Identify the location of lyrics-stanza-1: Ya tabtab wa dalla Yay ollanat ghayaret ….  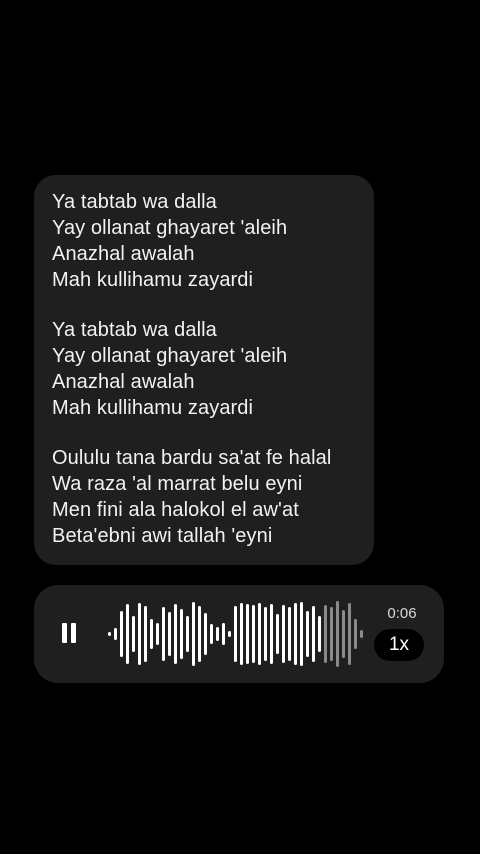
(204, 241).